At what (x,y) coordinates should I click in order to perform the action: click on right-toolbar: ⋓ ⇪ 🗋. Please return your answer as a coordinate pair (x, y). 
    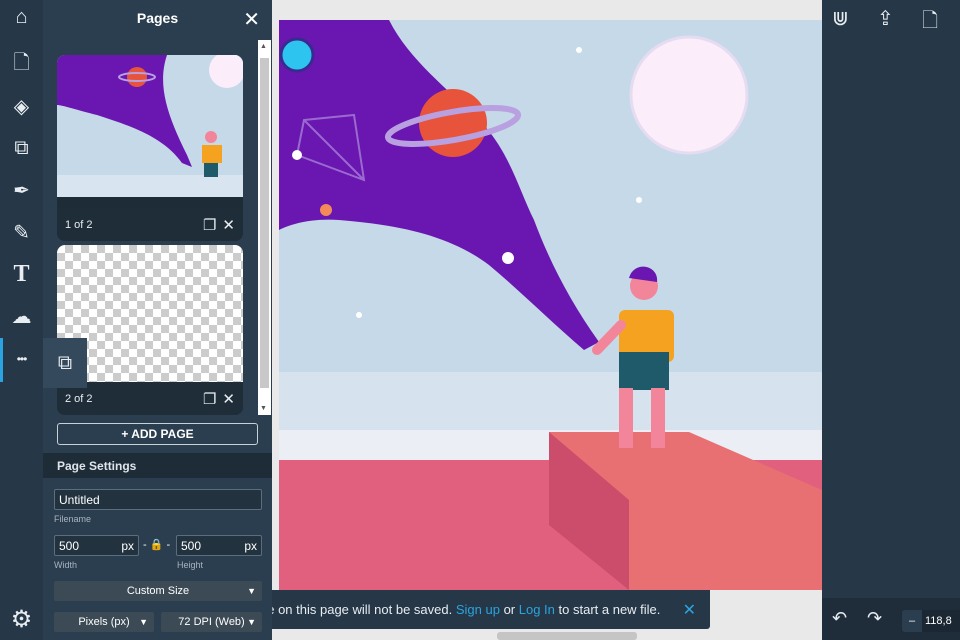
    Looking at the image, I should click on (891, 320).